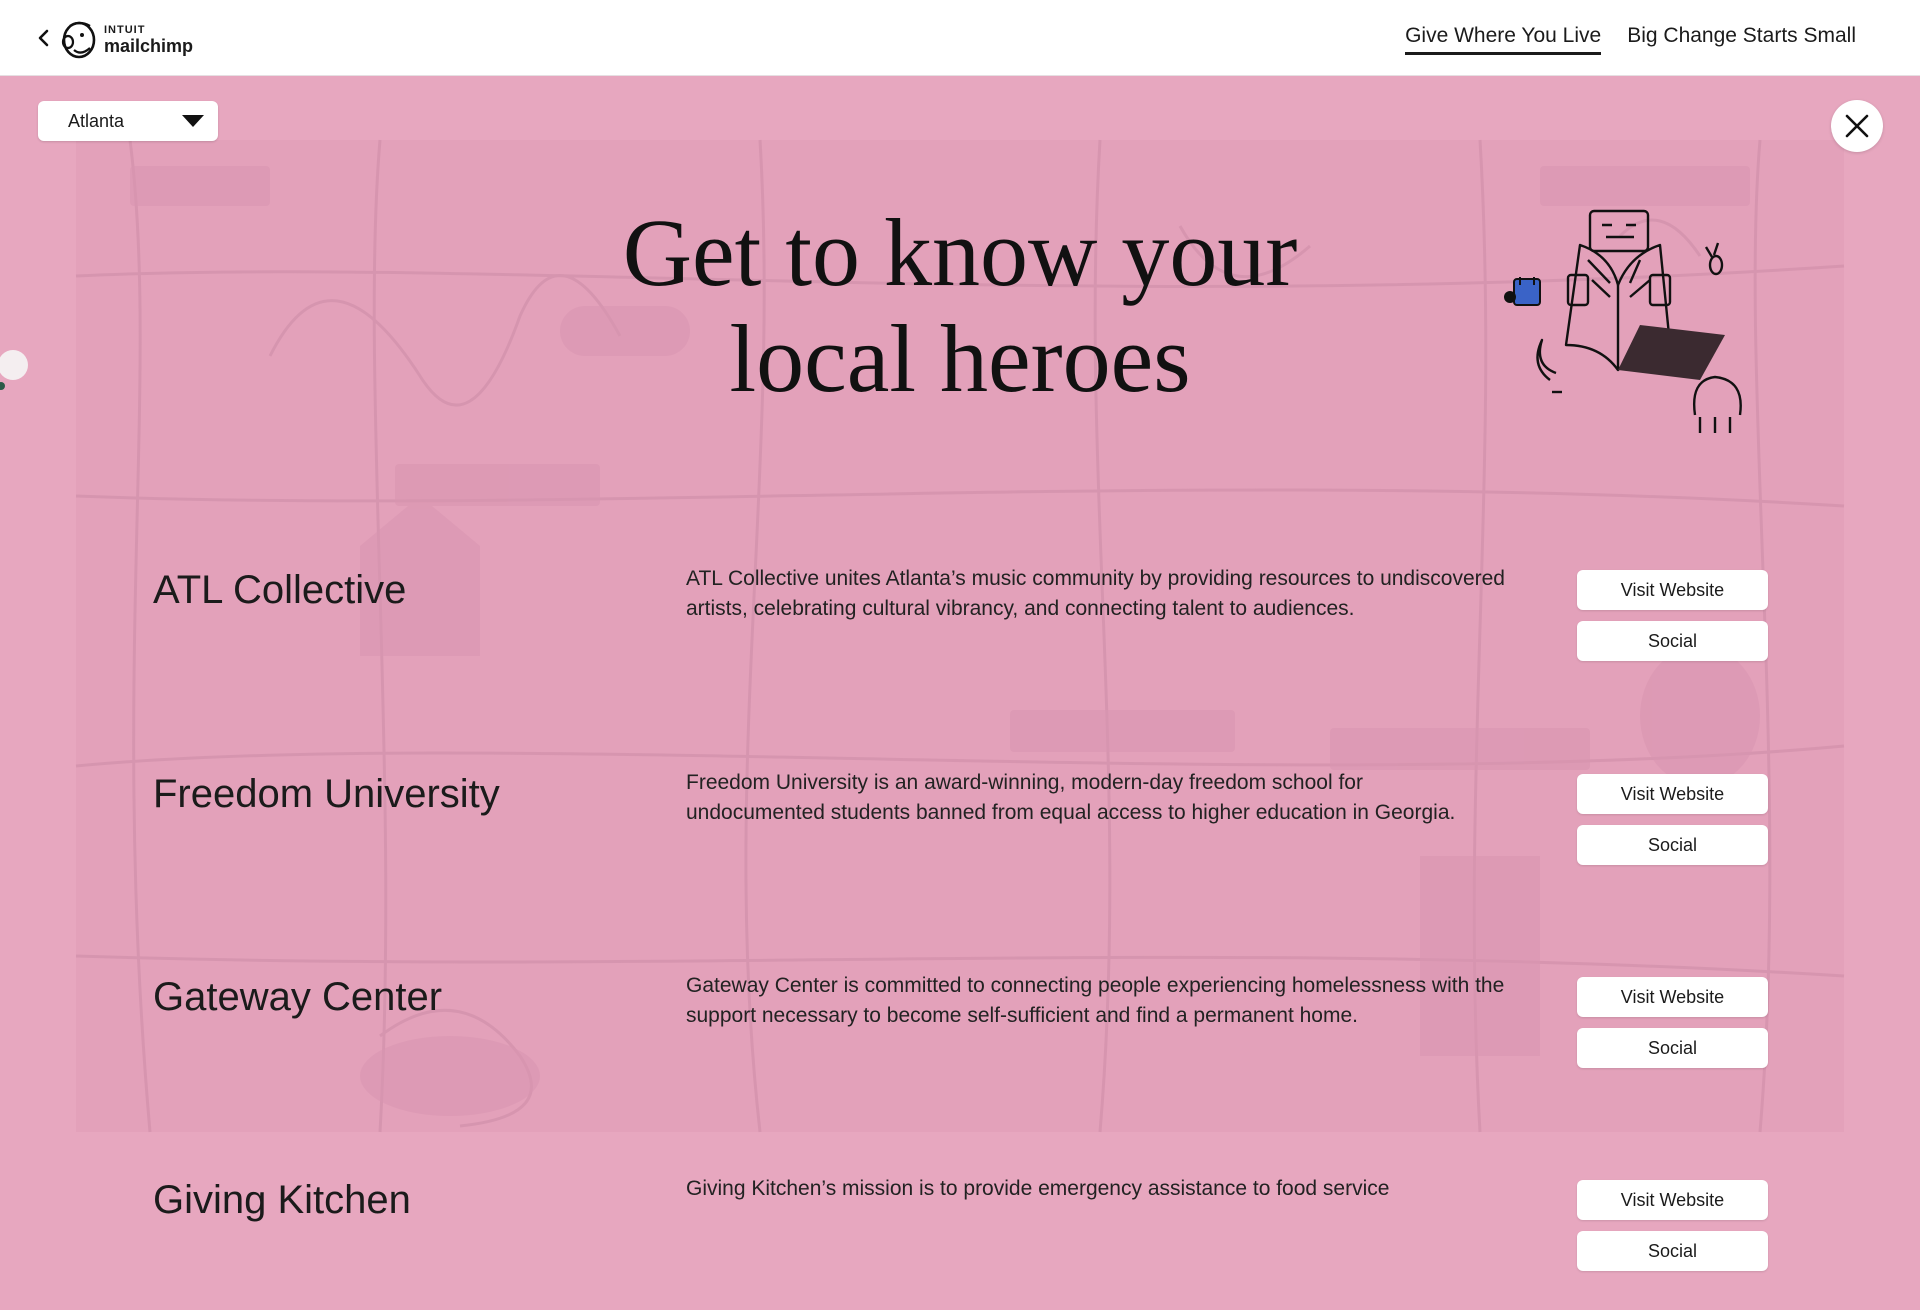 The width and height of the screenshot is (1920, 1310). What do you see at coordinates (1623, 321) in the screenshot?
I see `reading-robot-illustration` at bounding box center [1623, 321].